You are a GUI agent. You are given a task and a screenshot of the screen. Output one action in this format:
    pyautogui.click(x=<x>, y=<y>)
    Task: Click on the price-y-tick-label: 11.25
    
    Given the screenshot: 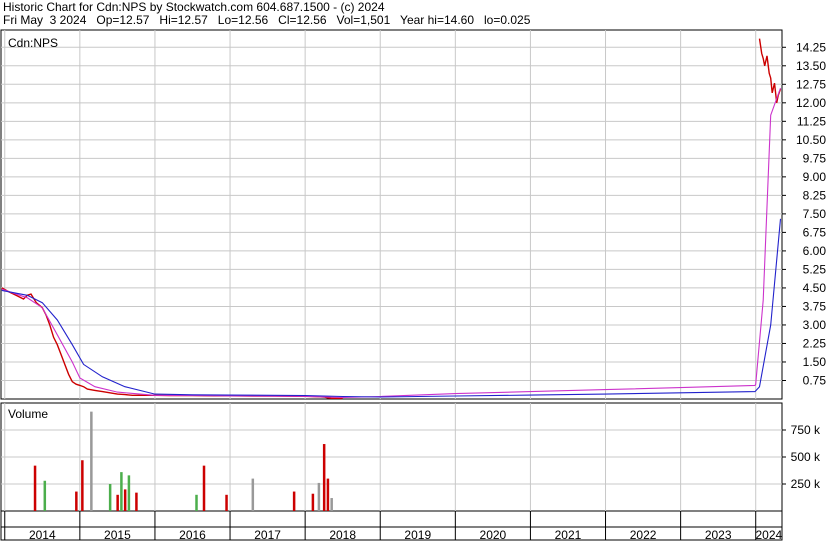 What is the action you would take?
    pyautogui.click(x=811, y=121)
    